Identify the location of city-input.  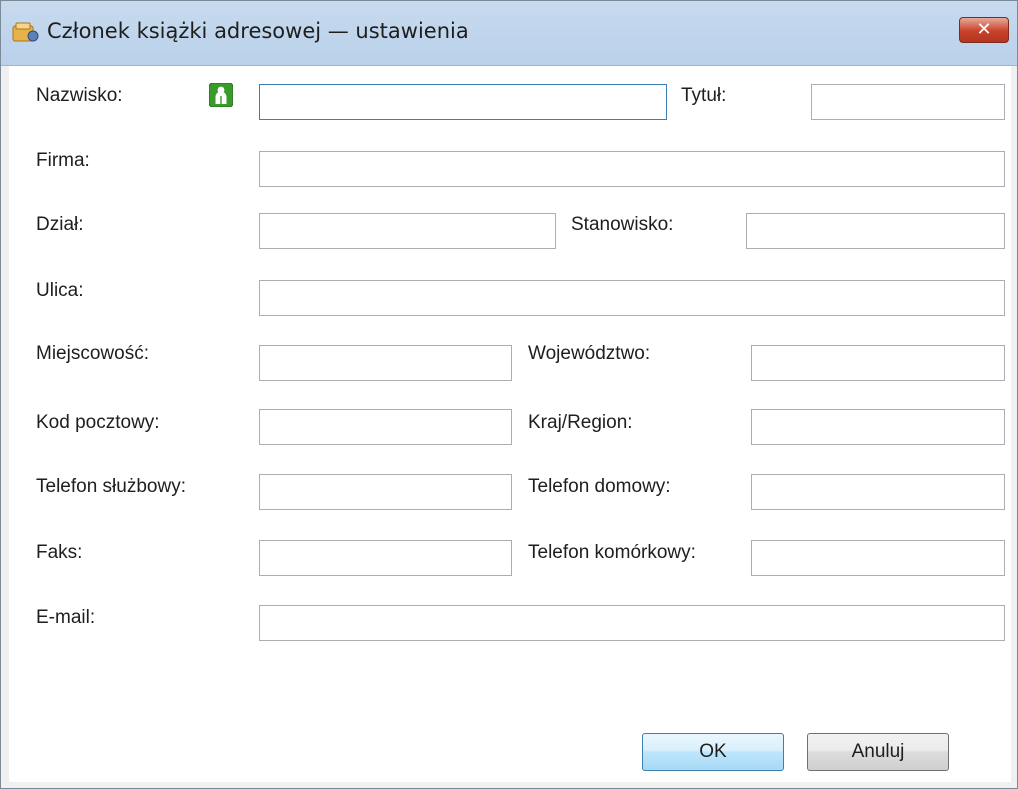
(385, 363).